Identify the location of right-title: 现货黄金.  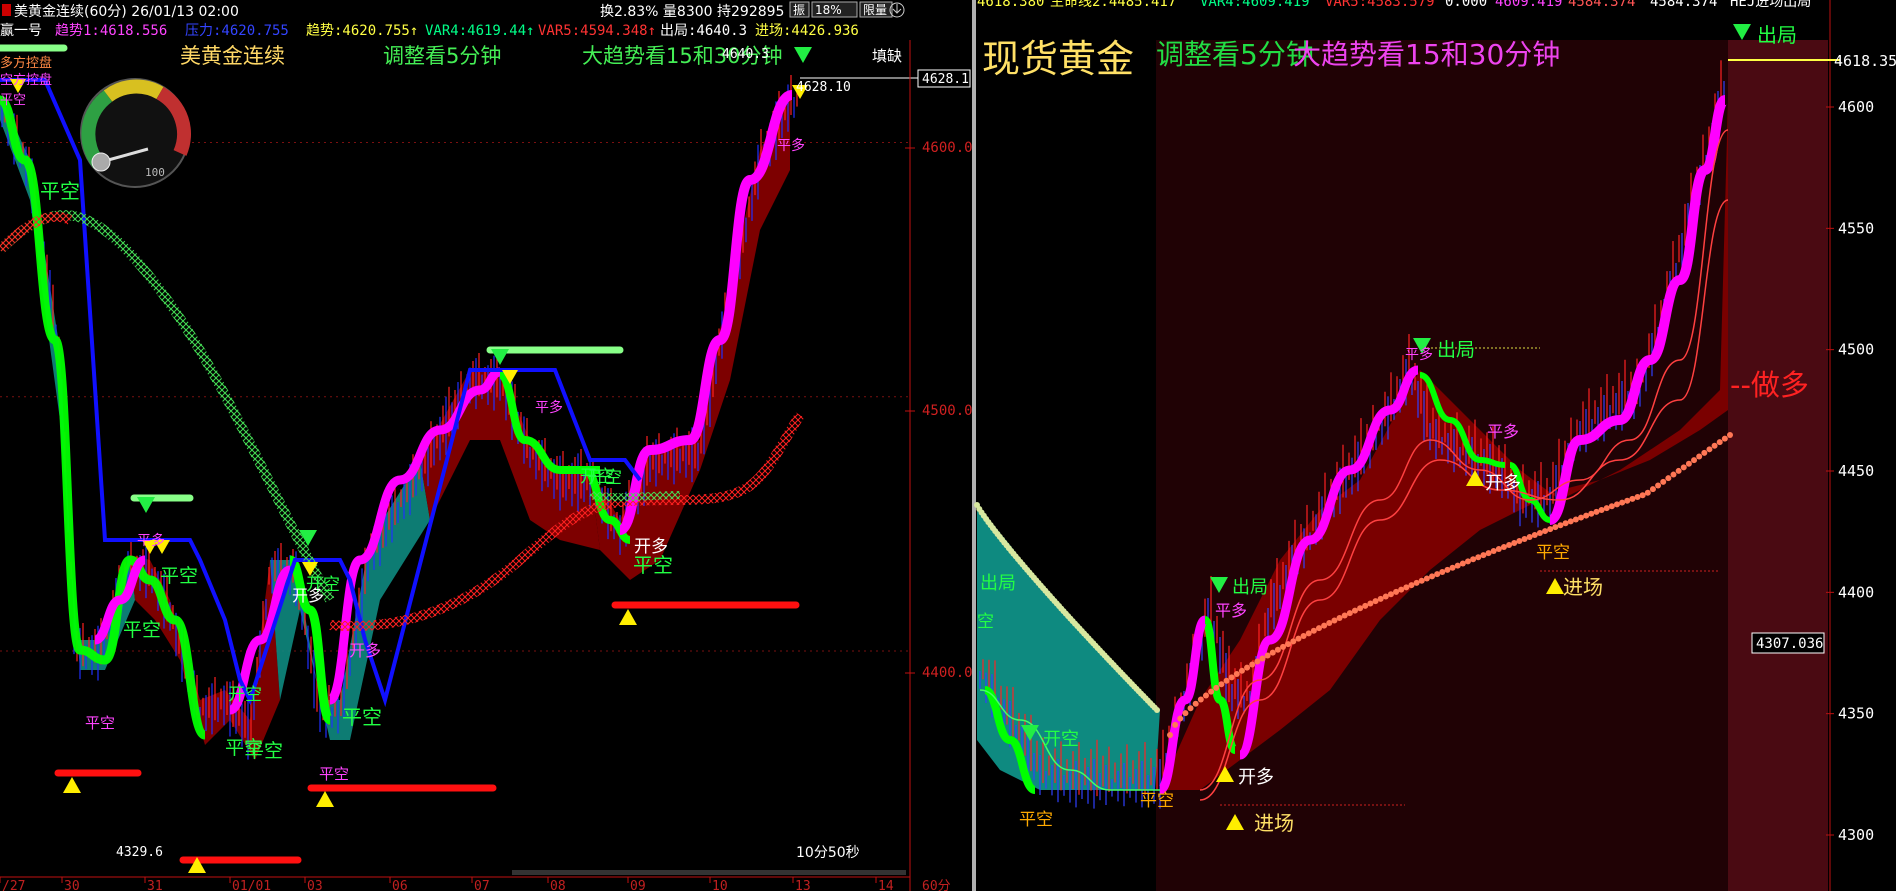
(1058, 59).